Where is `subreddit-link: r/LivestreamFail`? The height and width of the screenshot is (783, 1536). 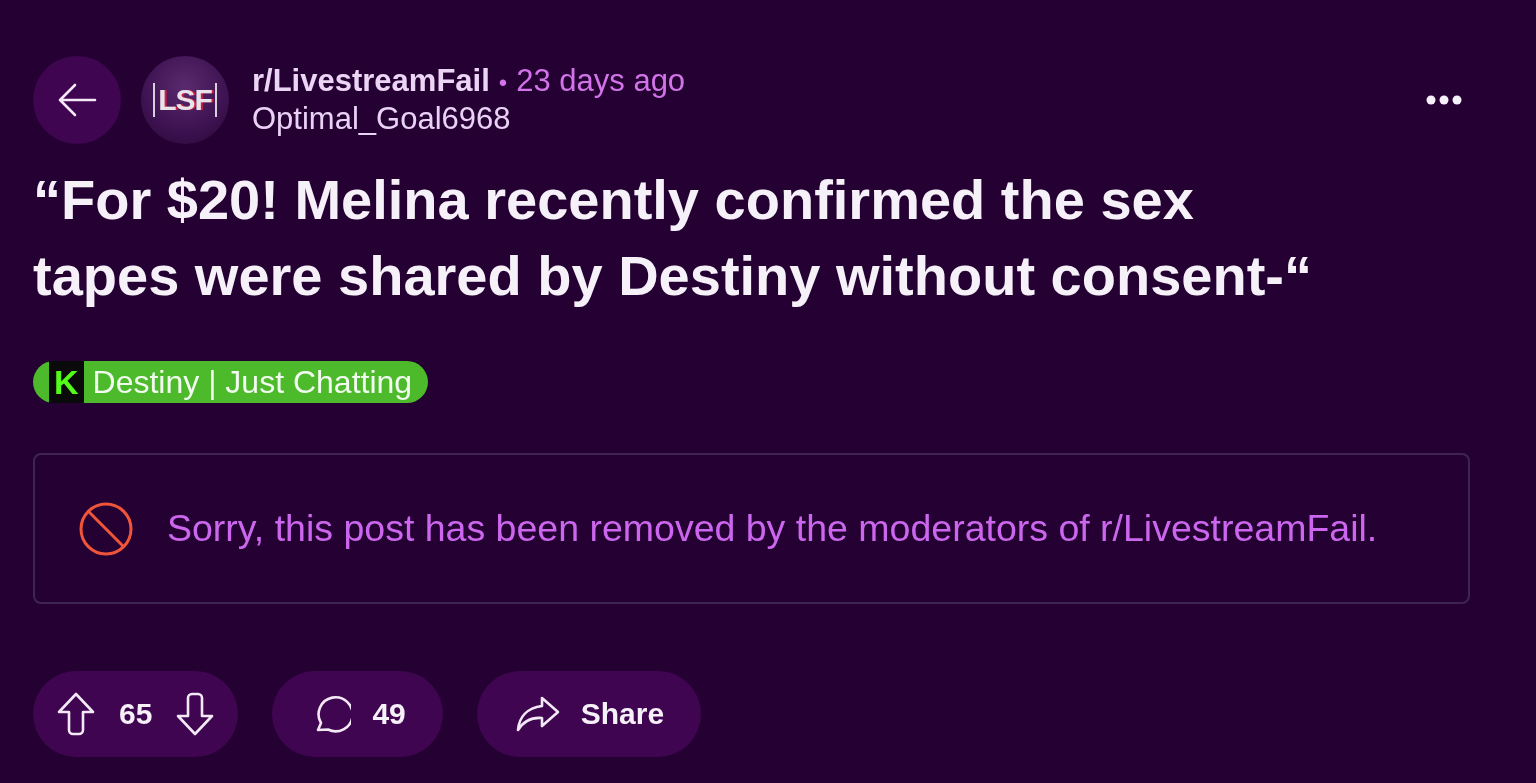
subreddit-link: r/LivestreamFail is located at coordinates (371, 81).